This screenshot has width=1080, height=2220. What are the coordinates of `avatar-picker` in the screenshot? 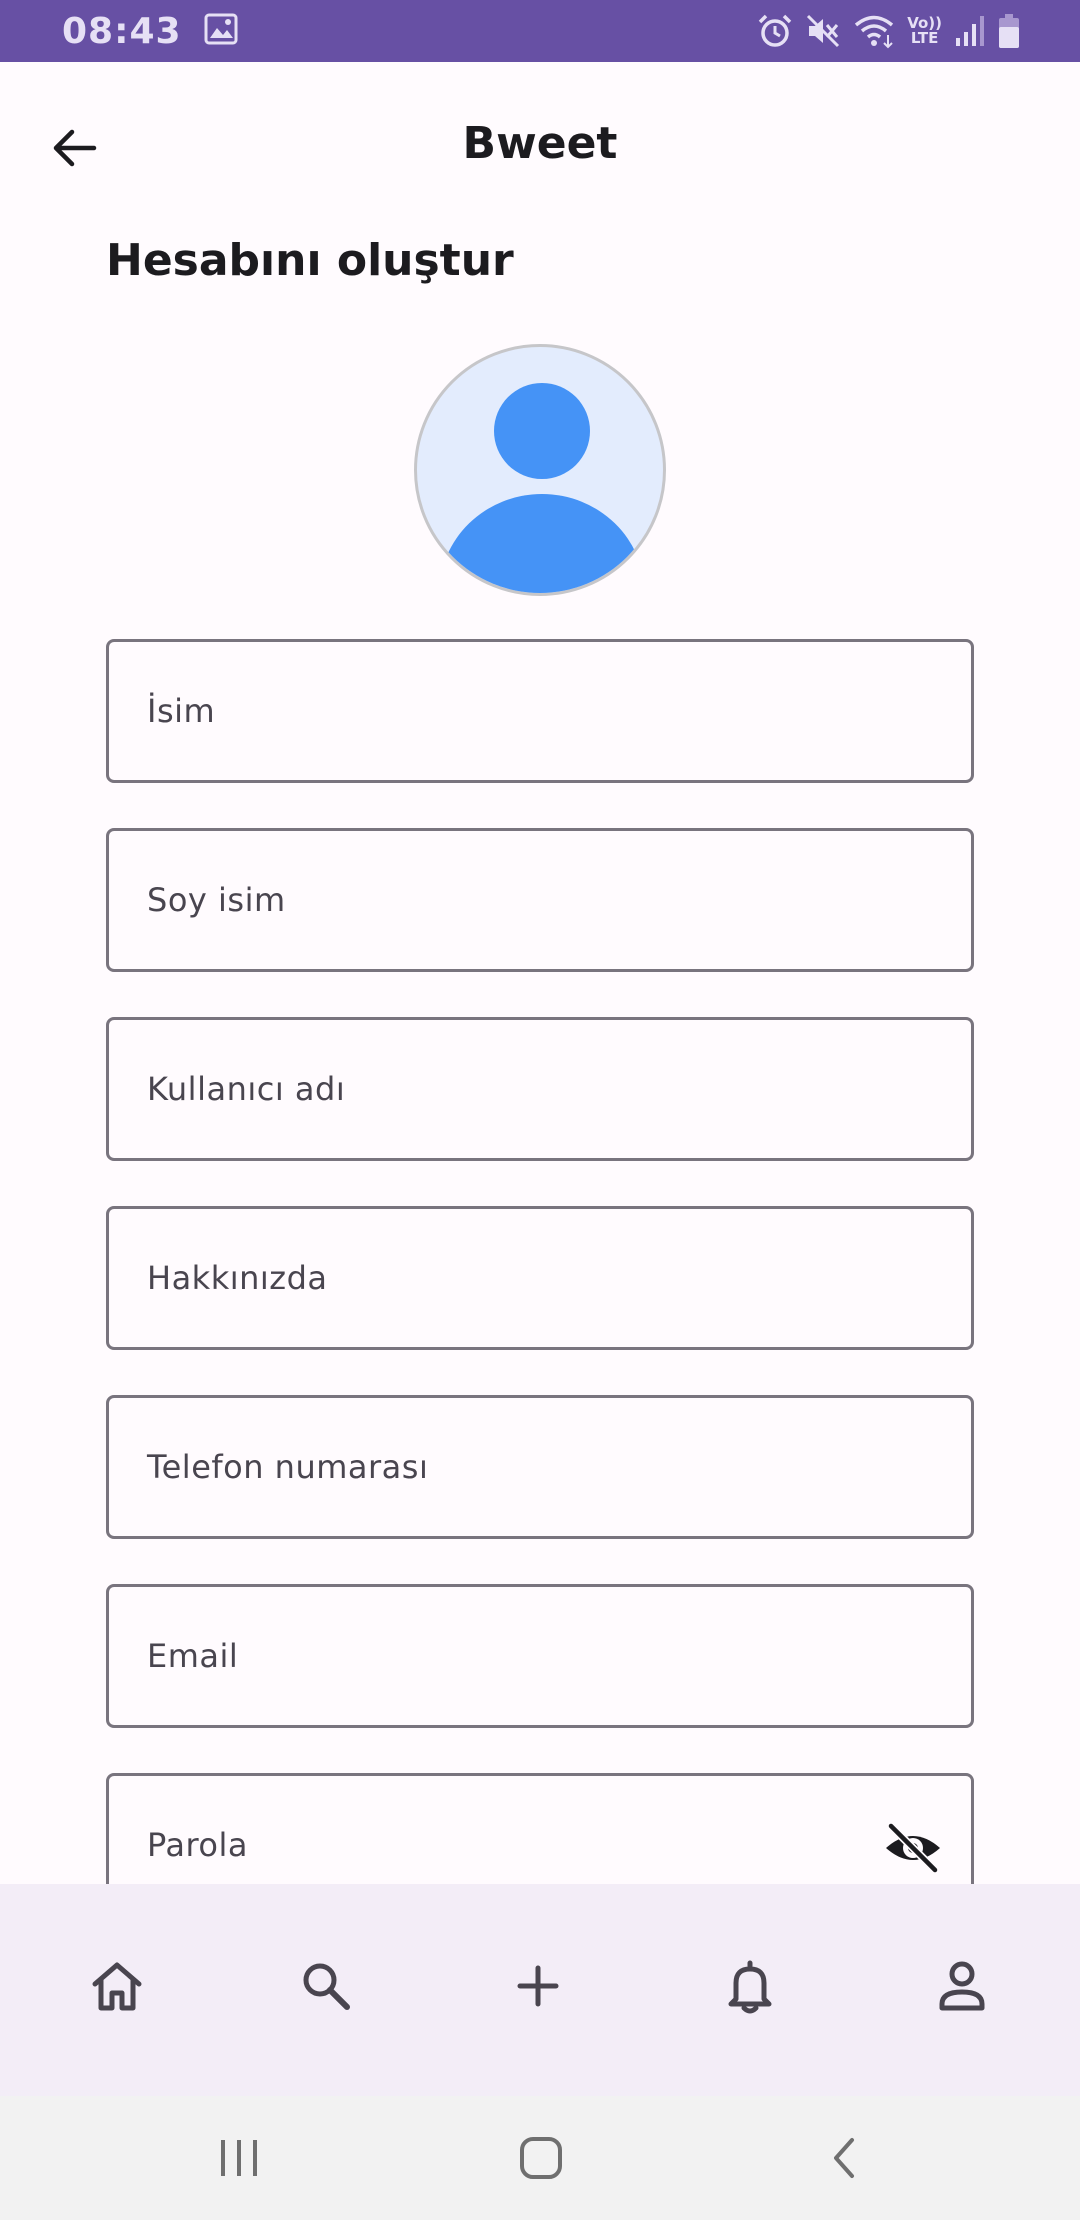 It's located at (540, 470).